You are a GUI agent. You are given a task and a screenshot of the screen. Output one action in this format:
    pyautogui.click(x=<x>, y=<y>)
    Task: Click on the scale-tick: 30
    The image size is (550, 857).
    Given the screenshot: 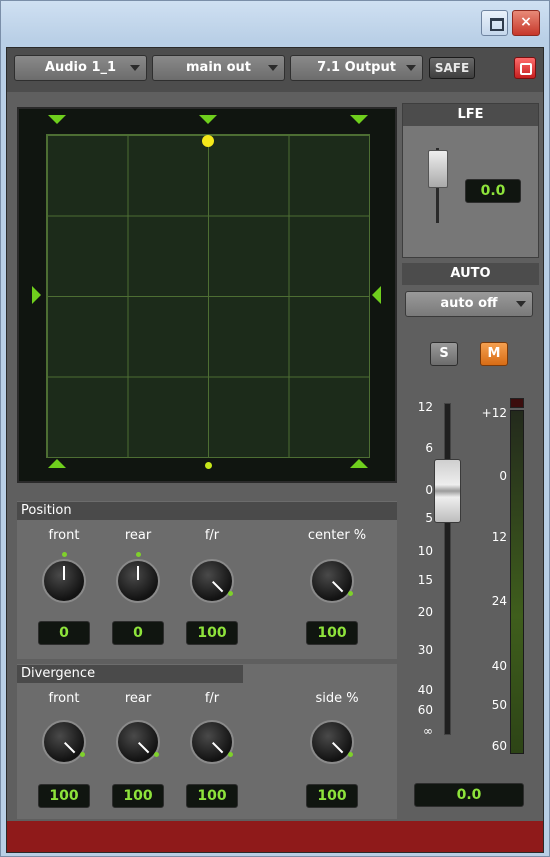 What is the action you would take?
    pyautogui.click(x=425, y=650)
    